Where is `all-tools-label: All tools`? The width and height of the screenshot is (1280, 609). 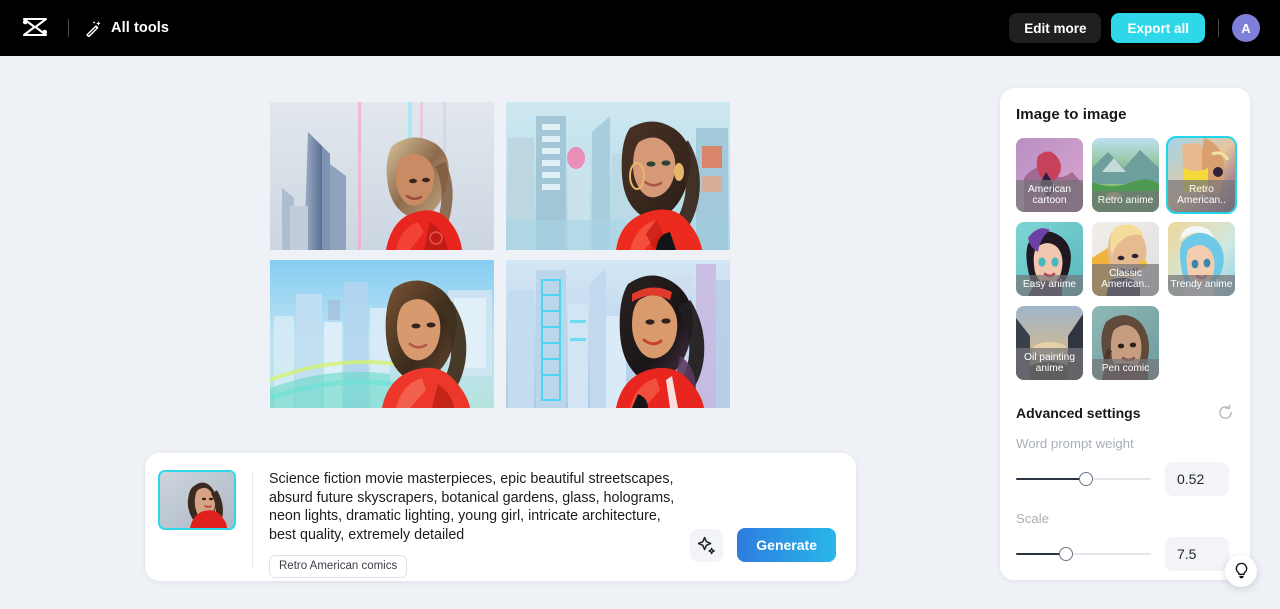
all-tools-label: All tools is located at coordinates (140, 28).